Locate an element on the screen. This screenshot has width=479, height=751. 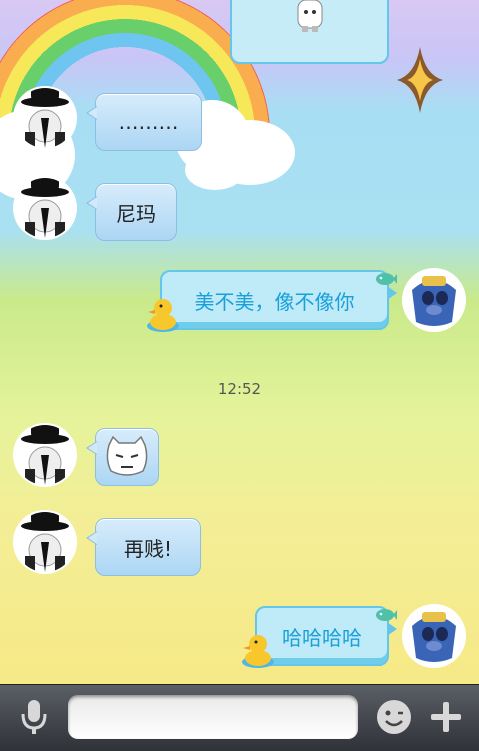
smiley-icon is located at coordinates (394, 717).